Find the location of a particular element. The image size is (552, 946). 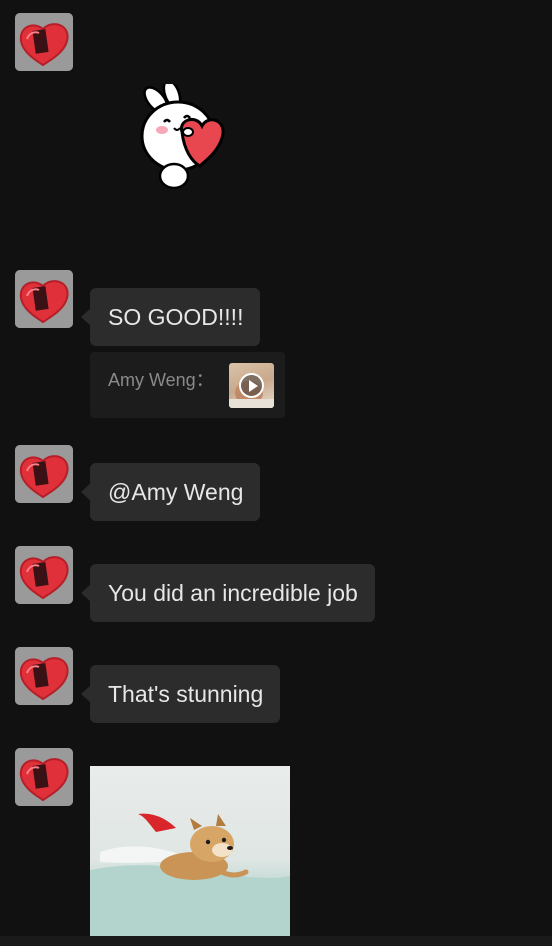

quoted-video-thumbnail is located at coordinates (251, 385).